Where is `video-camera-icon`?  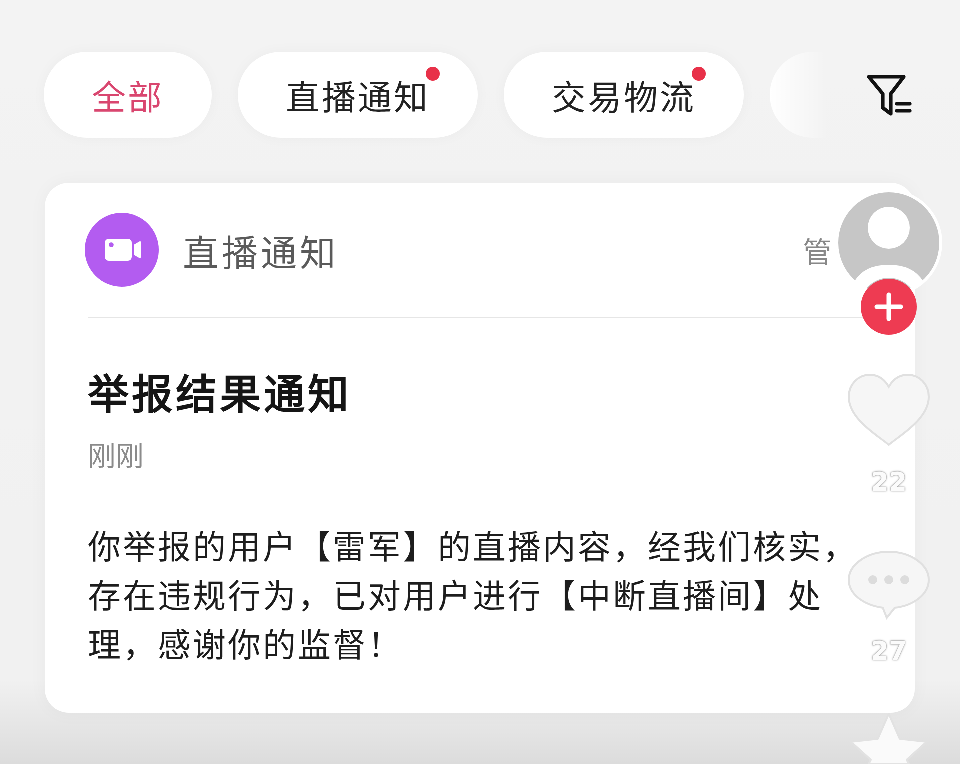 video-camera-icon is located at coordinates (122, 250).